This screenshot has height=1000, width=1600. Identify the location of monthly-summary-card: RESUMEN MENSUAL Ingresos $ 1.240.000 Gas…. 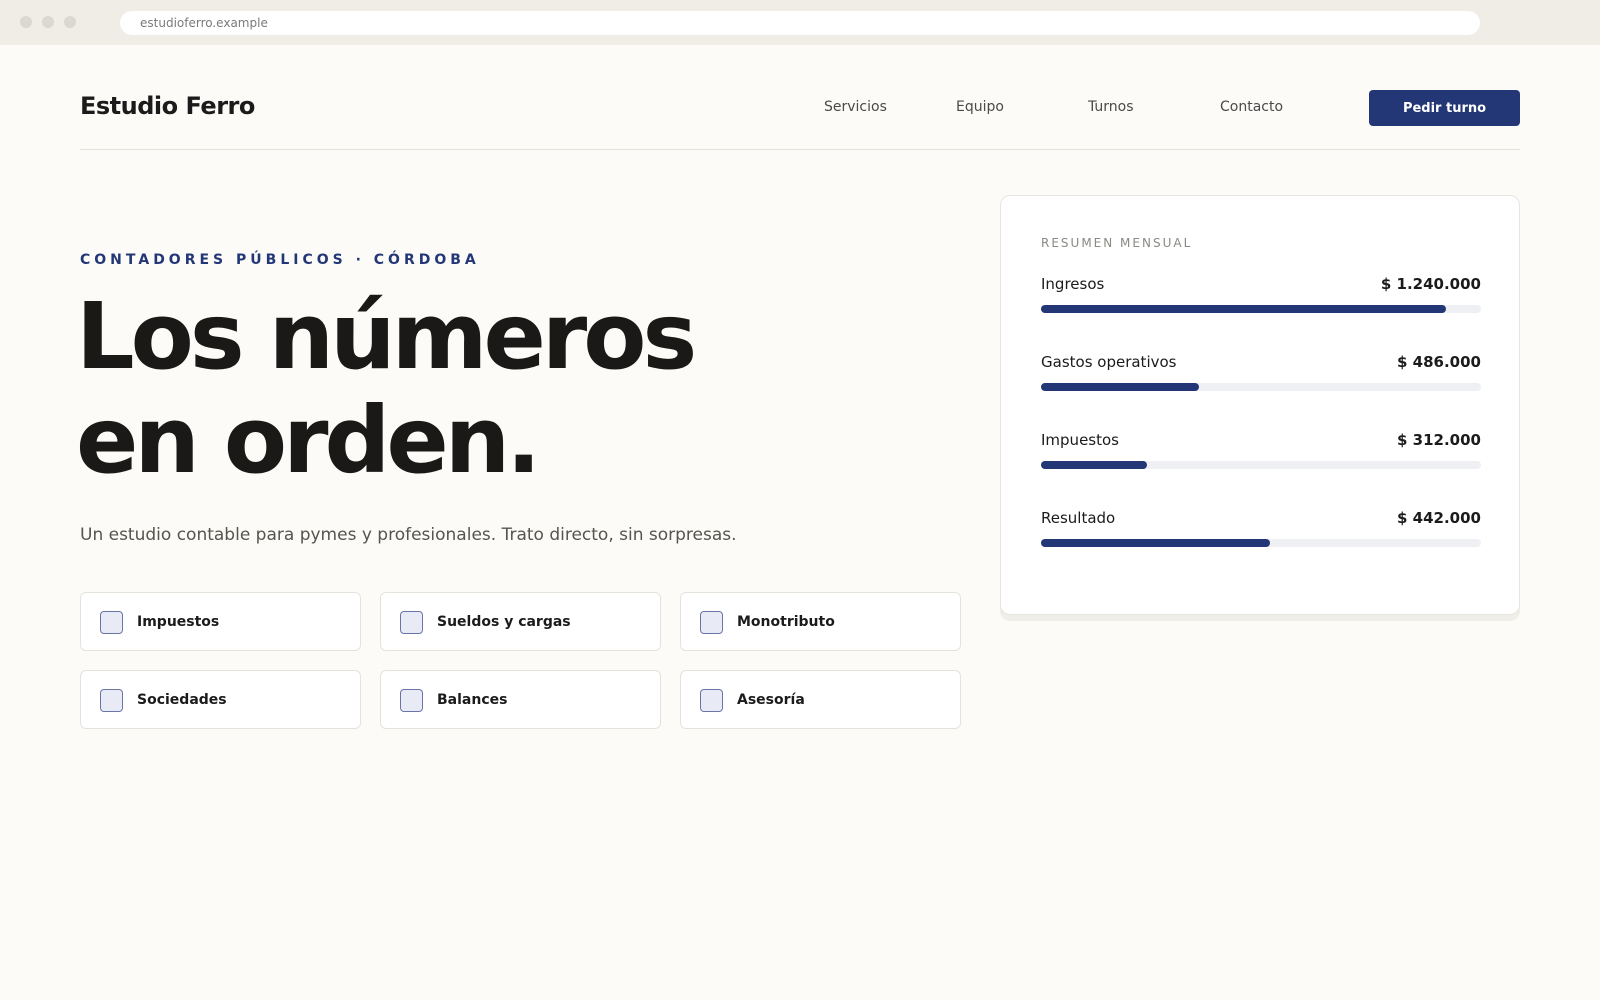
(1260, 405).